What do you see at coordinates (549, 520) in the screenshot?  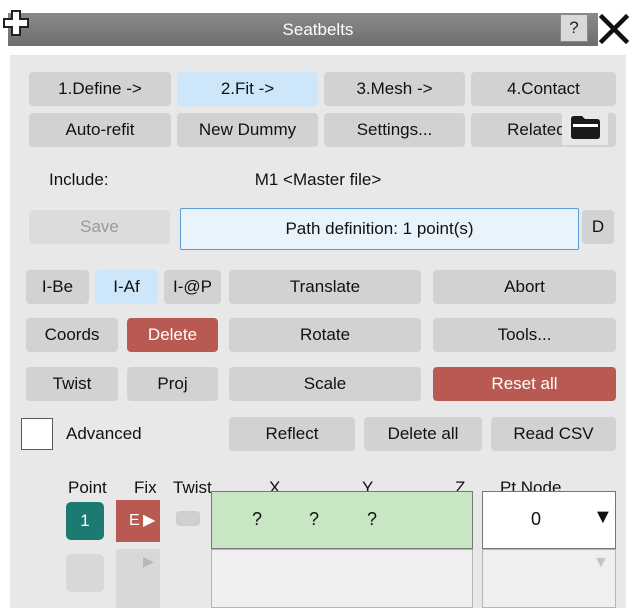 I see `pt-node-select: 0 ▼` at bounding box center [549, 520].